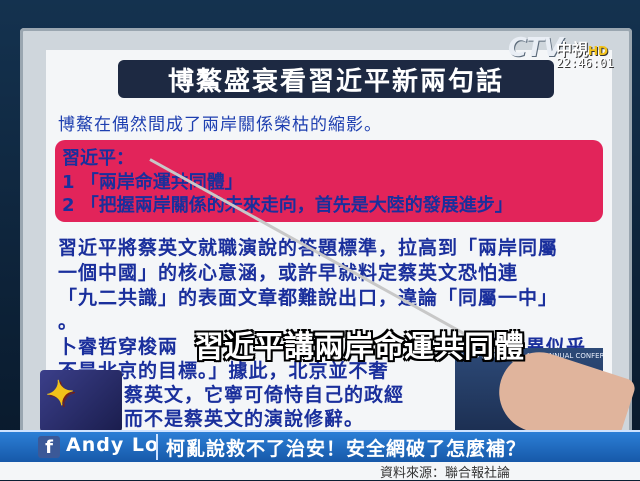 The image size is (640, 481). I want to click on highlight-line: 習近平：, so click(98, 158).